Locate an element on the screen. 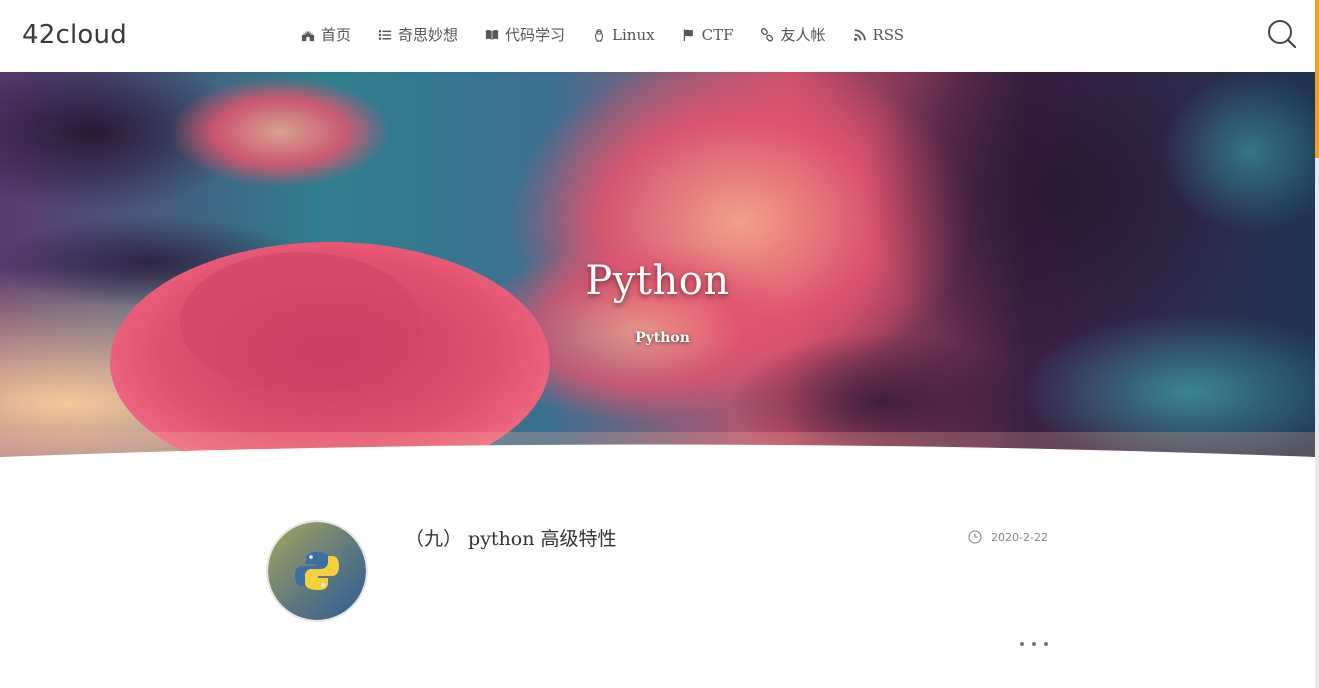  nav-item-home: 首页 is located at coordinates (325, 34).